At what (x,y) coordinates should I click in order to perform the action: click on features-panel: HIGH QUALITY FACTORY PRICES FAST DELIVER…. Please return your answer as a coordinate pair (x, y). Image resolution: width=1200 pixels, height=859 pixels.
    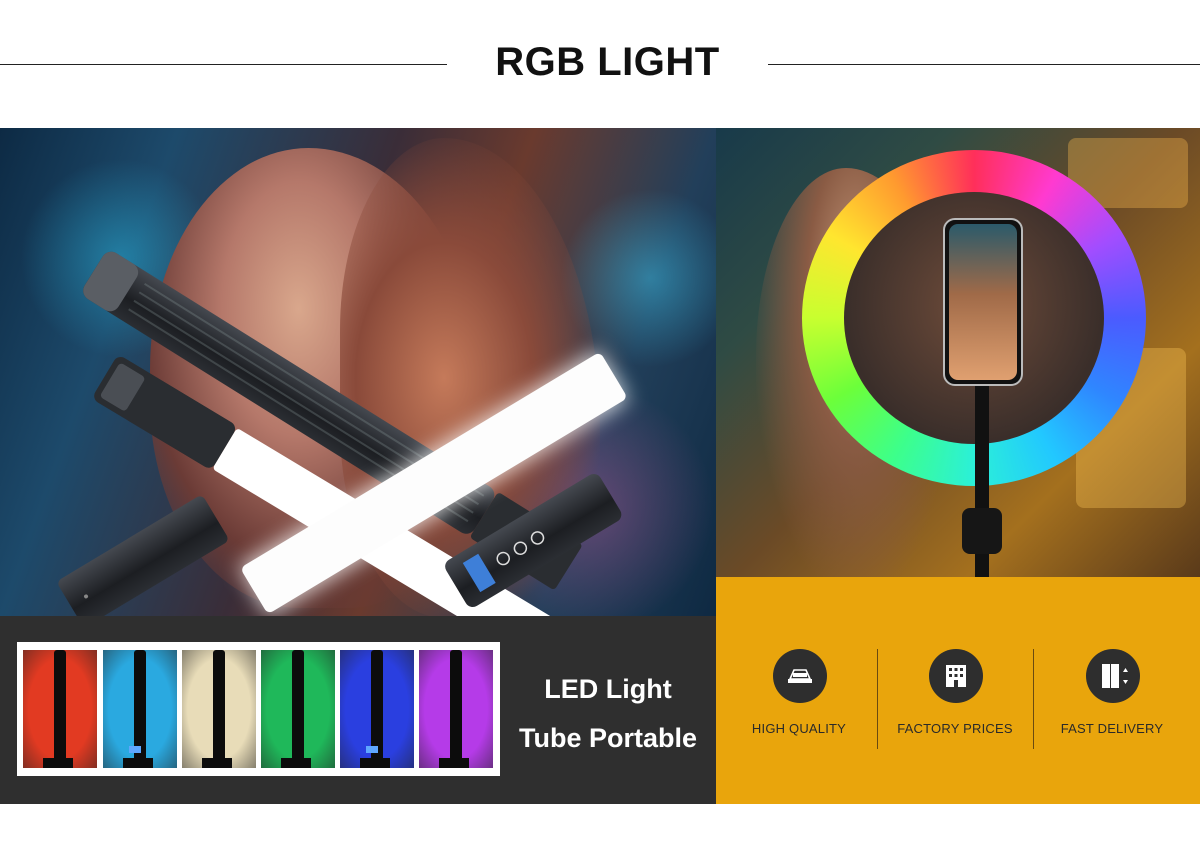
    Looking at the image, I should click on (958, 690).